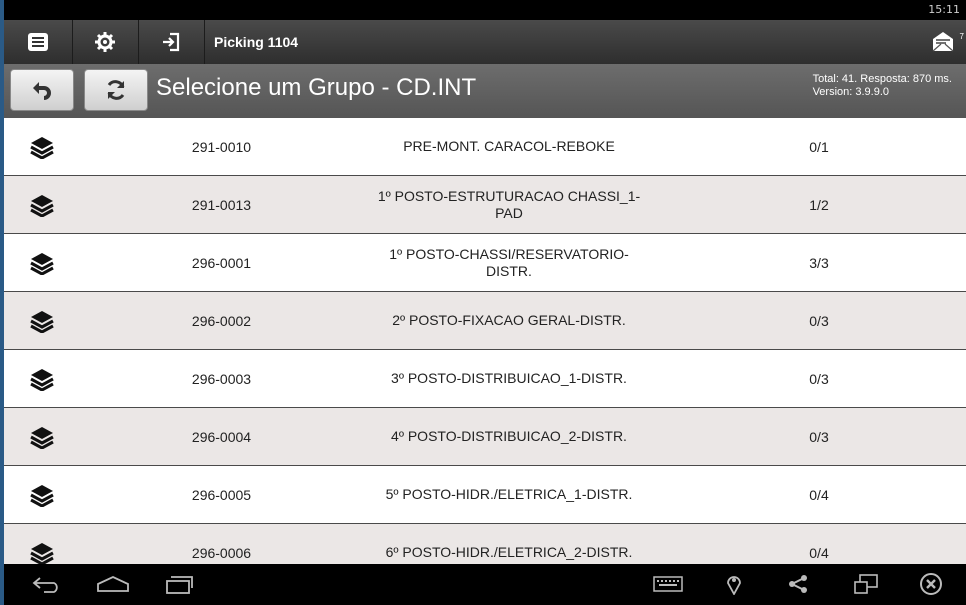 This screenshot has height=605, width=966. I want to click on app-version: Version: 3.9.9.0, so click(851, 92).